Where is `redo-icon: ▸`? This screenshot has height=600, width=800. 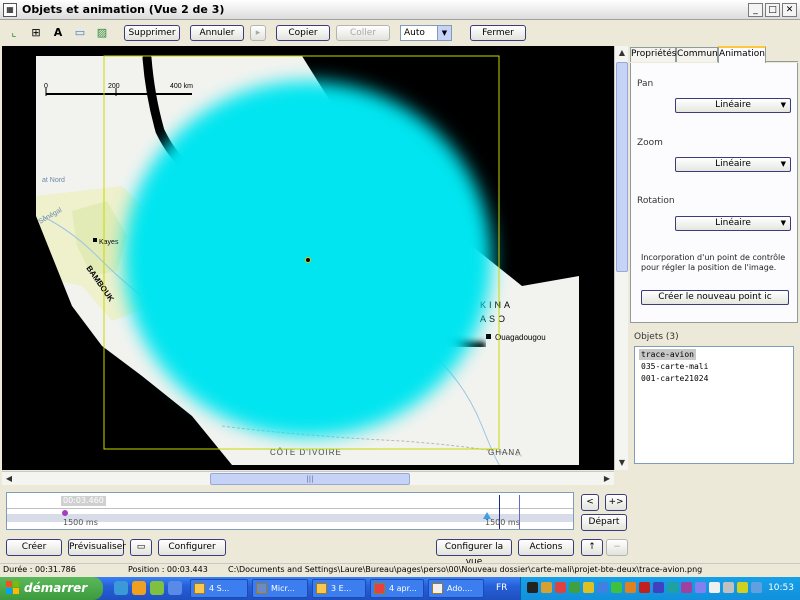
redo-icon: ▸ is located at coordinates (258, 33).